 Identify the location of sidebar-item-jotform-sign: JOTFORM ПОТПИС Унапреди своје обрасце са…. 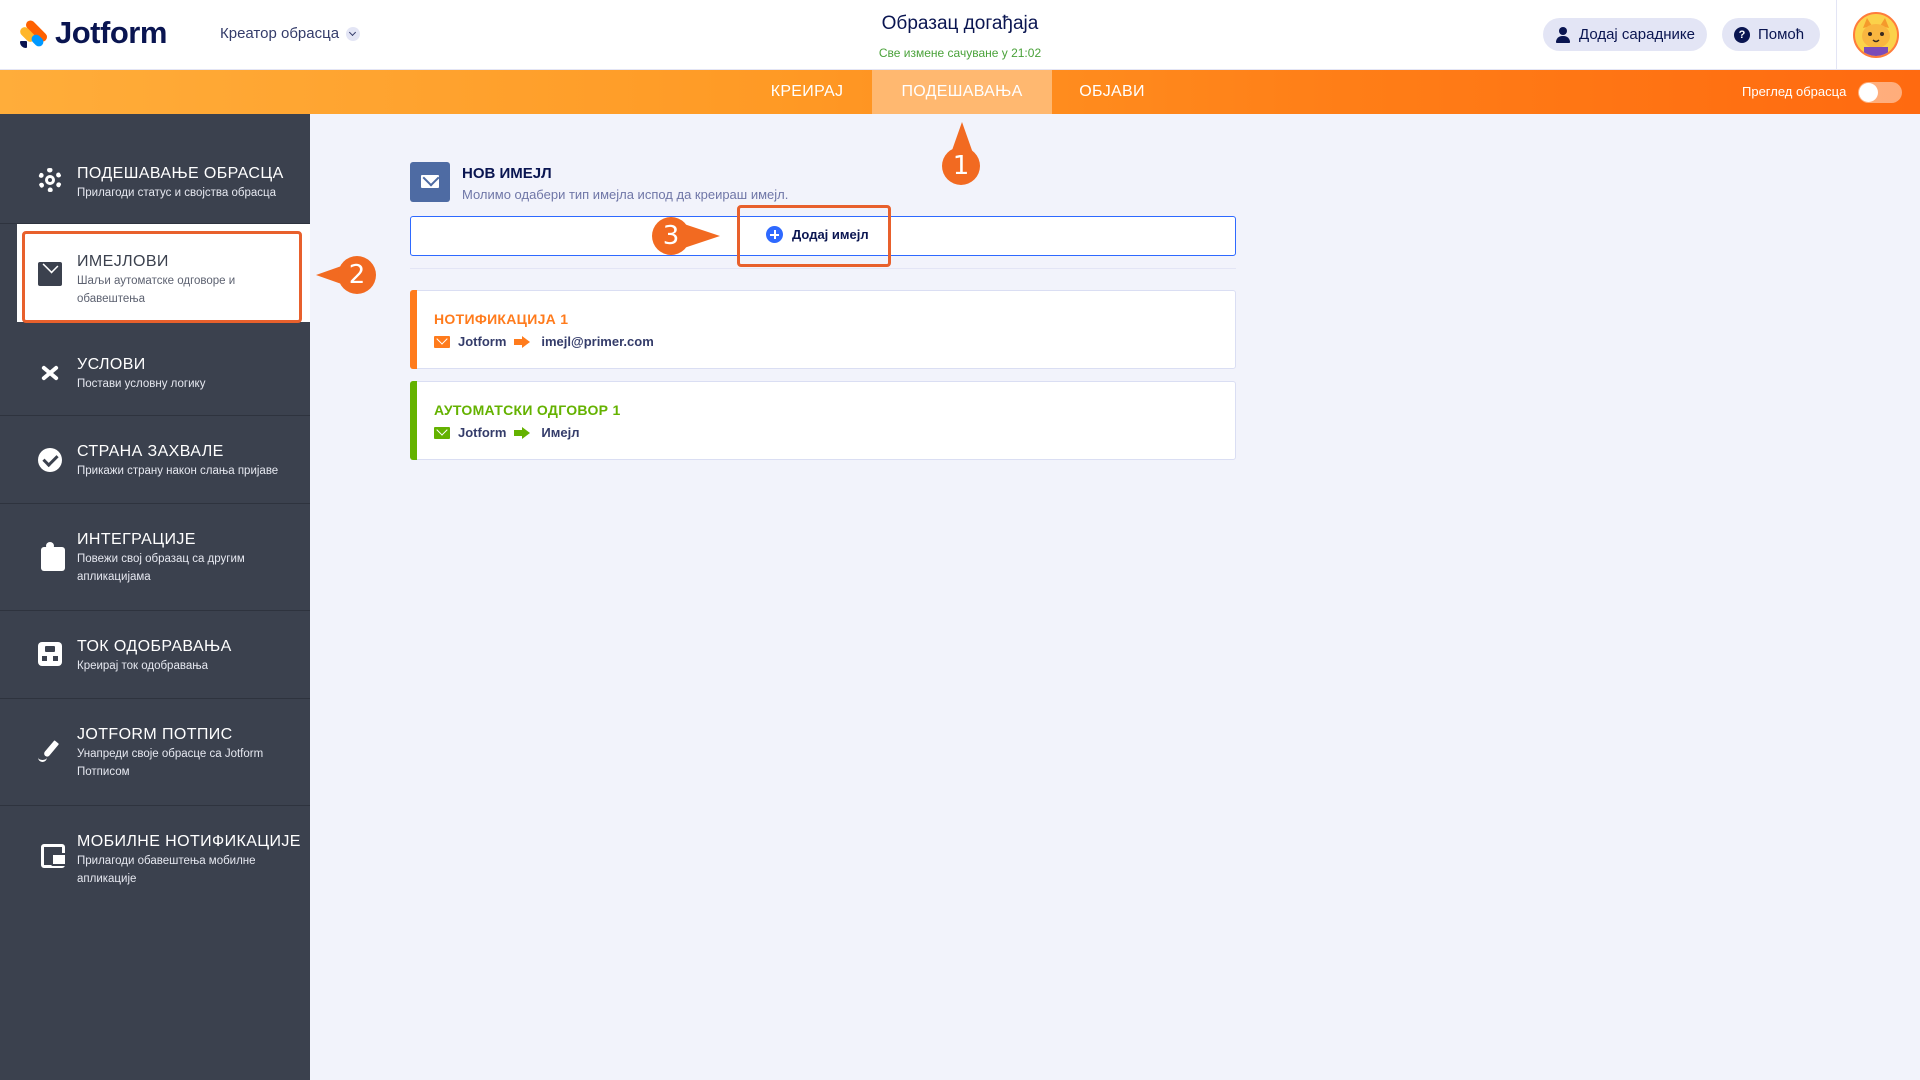
(155, 753).